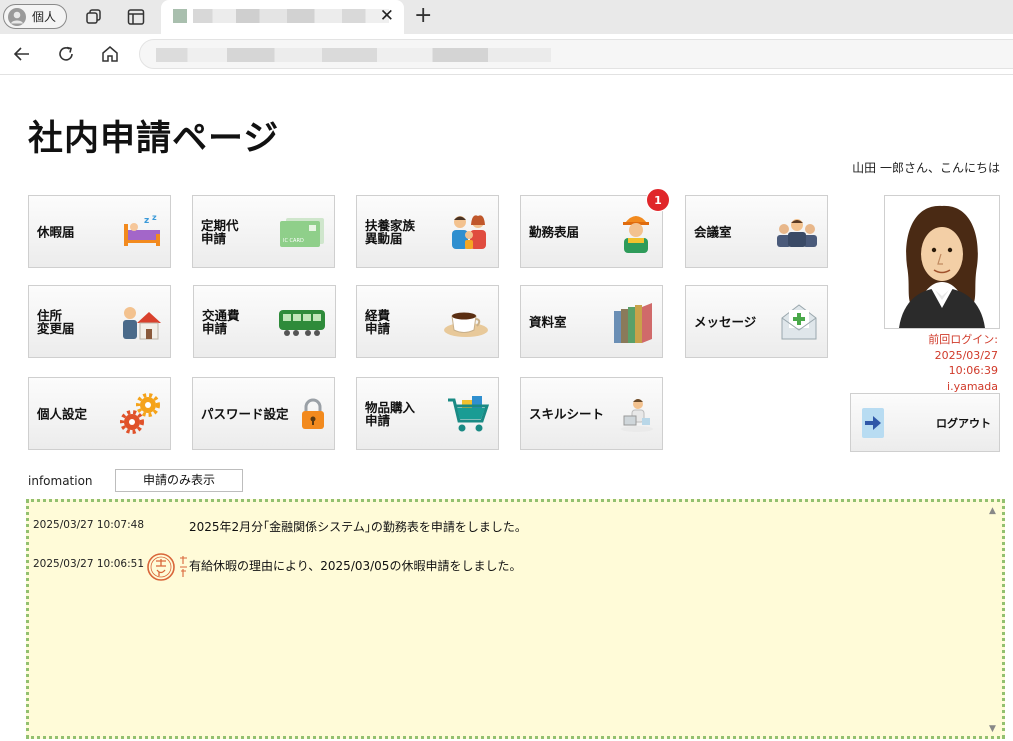 The image size is (1013, 741). What do you see at coordinates (17, 16) in the screenshot?
I see `person-icon` at bounding box center [17, 16].